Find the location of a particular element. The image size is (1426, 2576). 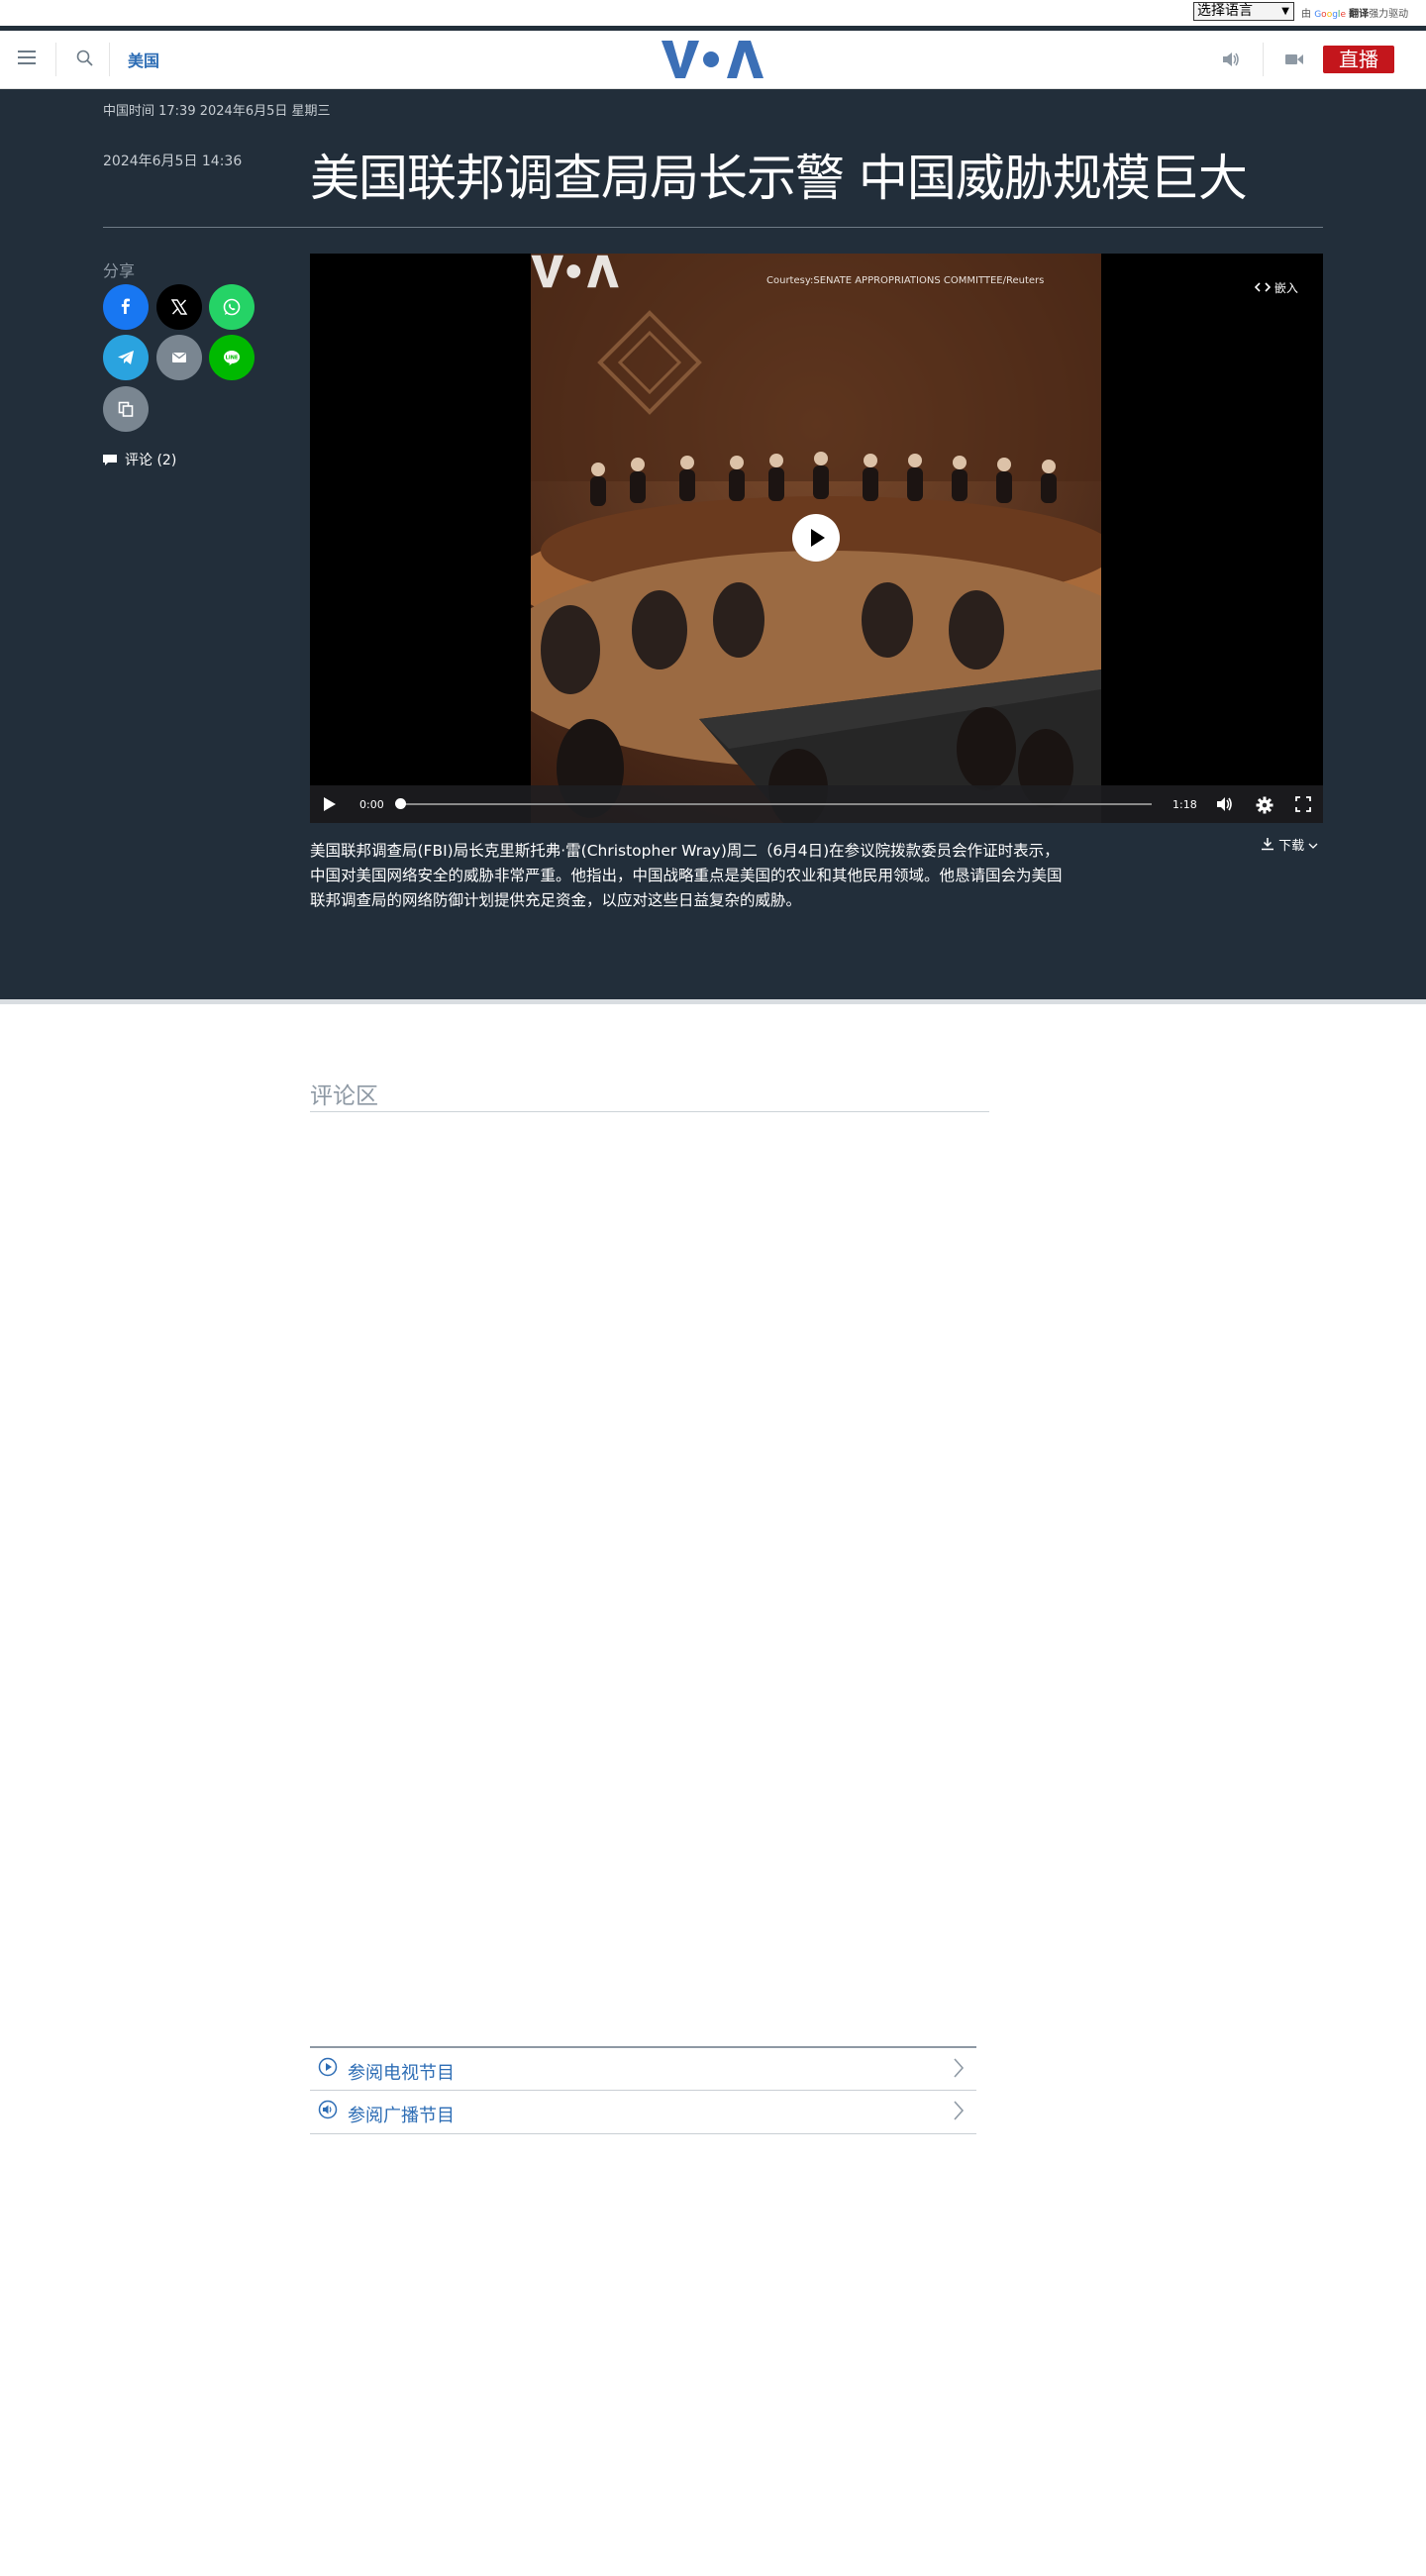

progress-track is located at coordinates (775, 804).